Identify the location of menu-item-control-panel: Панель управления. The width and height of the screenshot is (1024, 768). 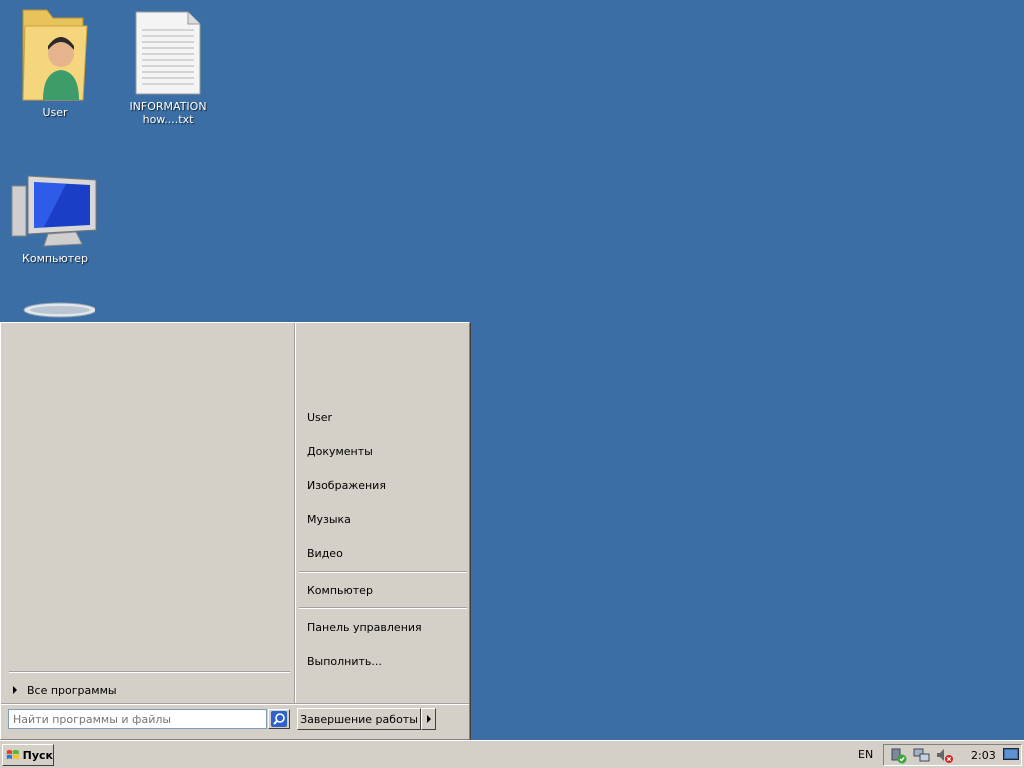
(382, 627).